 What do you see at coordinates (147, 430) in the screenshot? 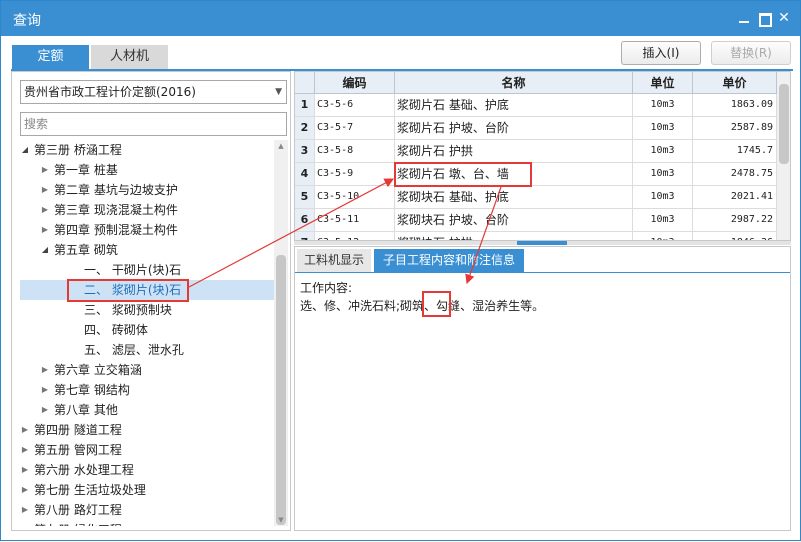
I see `tree-item: ▶ 第四册 隧道工程` at bounding box center [147, 430].